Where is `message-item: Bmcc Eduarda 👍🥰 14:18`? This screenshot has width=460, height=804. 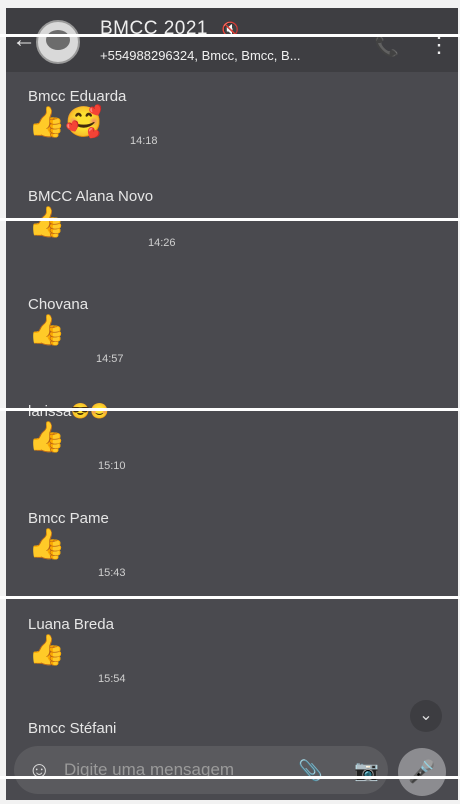 message-item: Bmcc Eduarda 👍🥰 14:18 is located at coordinates (113, 121).